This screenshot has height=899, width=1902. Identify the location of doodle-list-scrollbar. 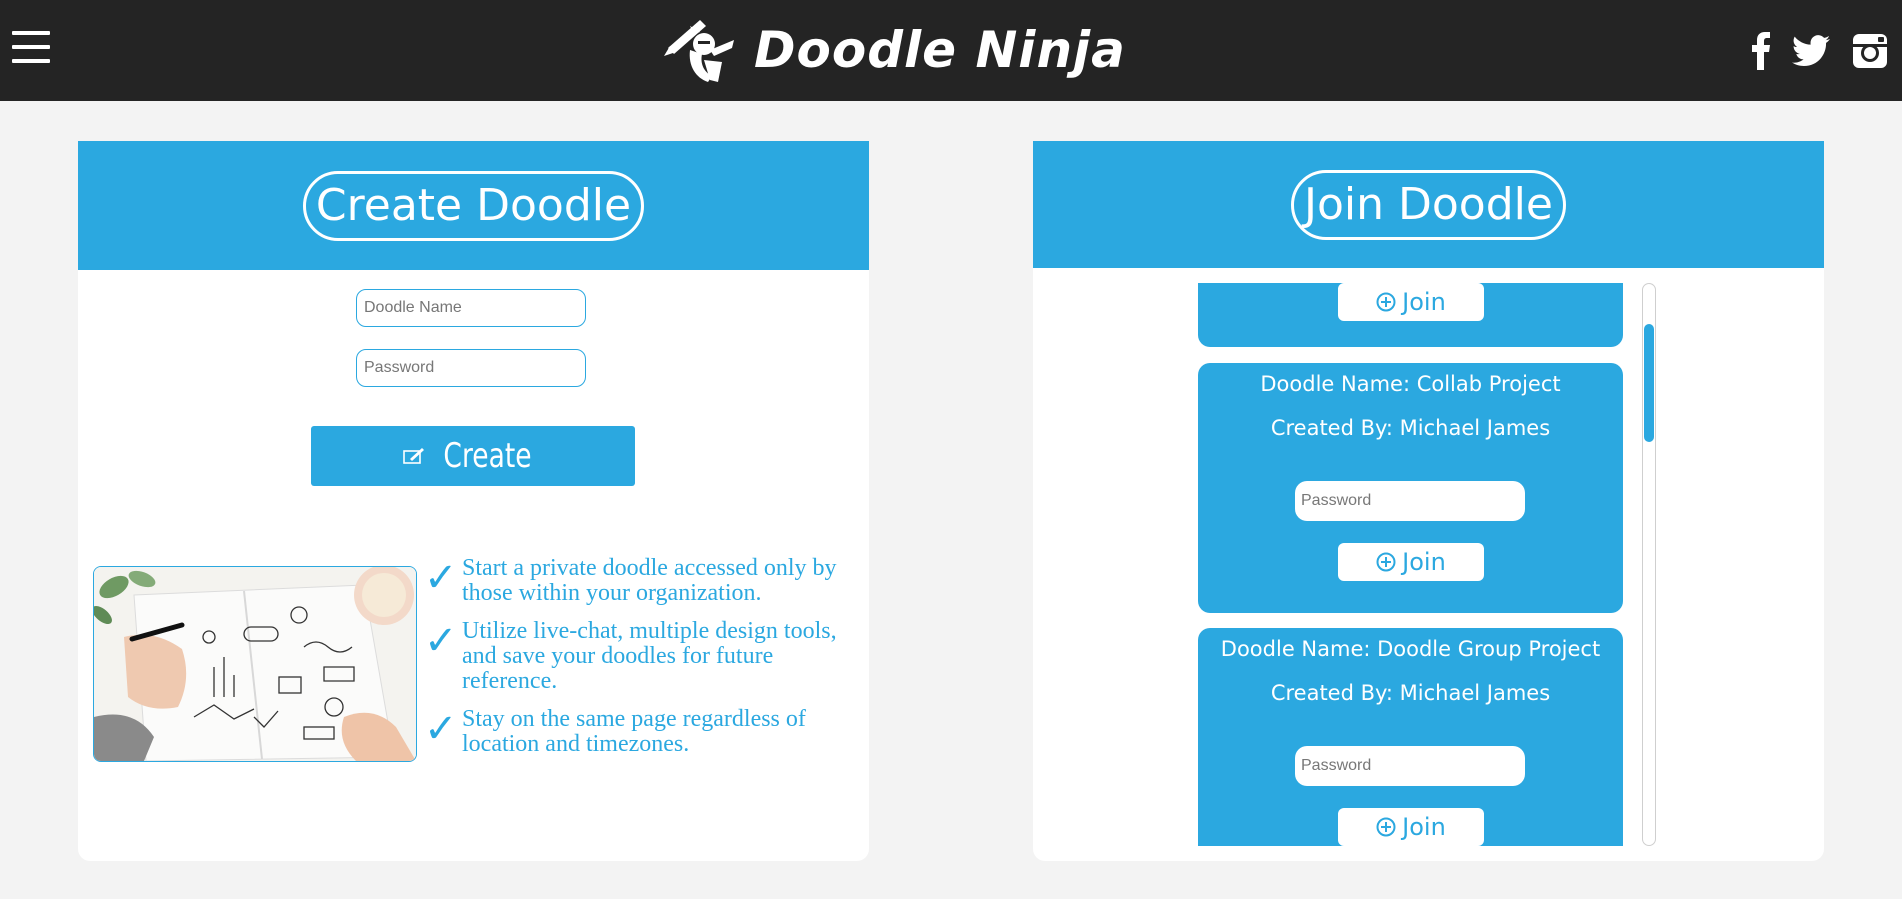
(1649, 564).